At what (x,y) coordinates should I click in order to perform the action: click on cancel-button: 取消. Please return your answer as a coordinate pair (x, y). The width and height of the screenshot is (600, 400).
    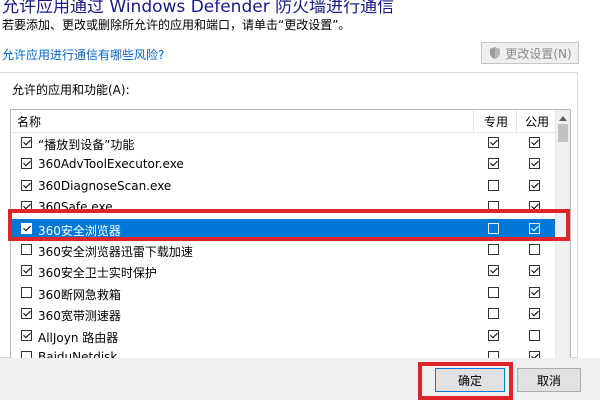
    Looking at the image, I should click on (549, 380).